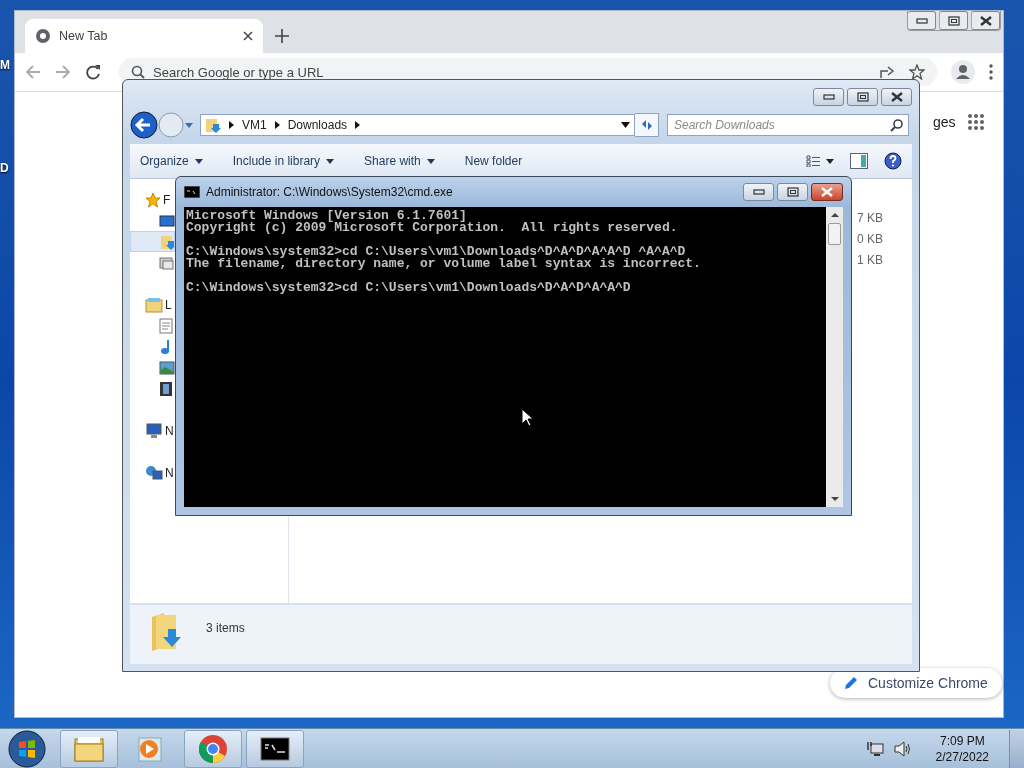 The width and height of the screenshot is (1024, 768). Describe the element at coordinates (171, 161) in the screenshot. I see `command-button: Organize` at that location.